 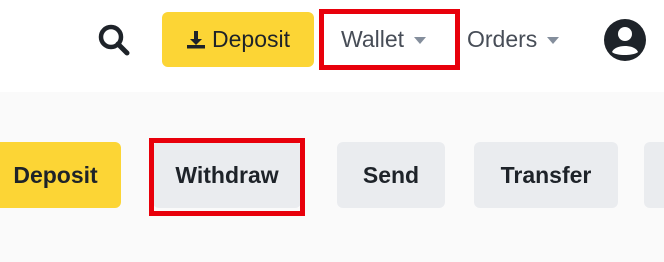 I want to click on search-icon, so click(x=114, y=40).